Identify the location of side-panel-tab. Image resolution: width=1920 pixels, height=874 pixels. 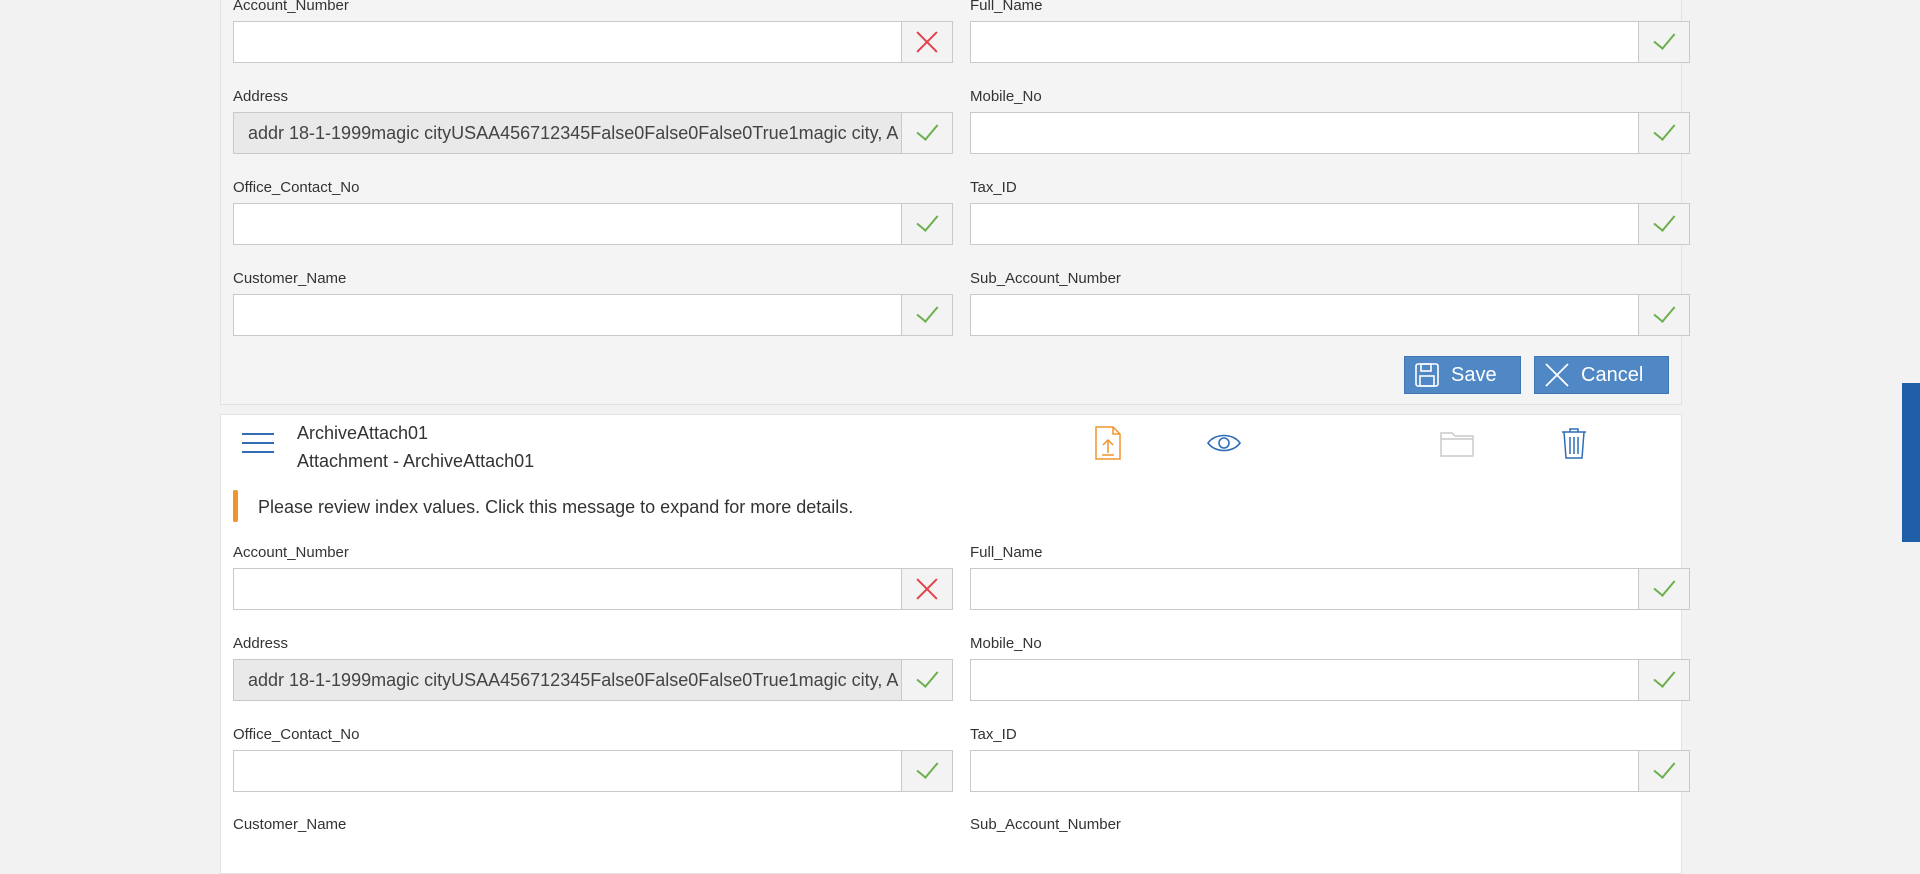
(1911, 462).